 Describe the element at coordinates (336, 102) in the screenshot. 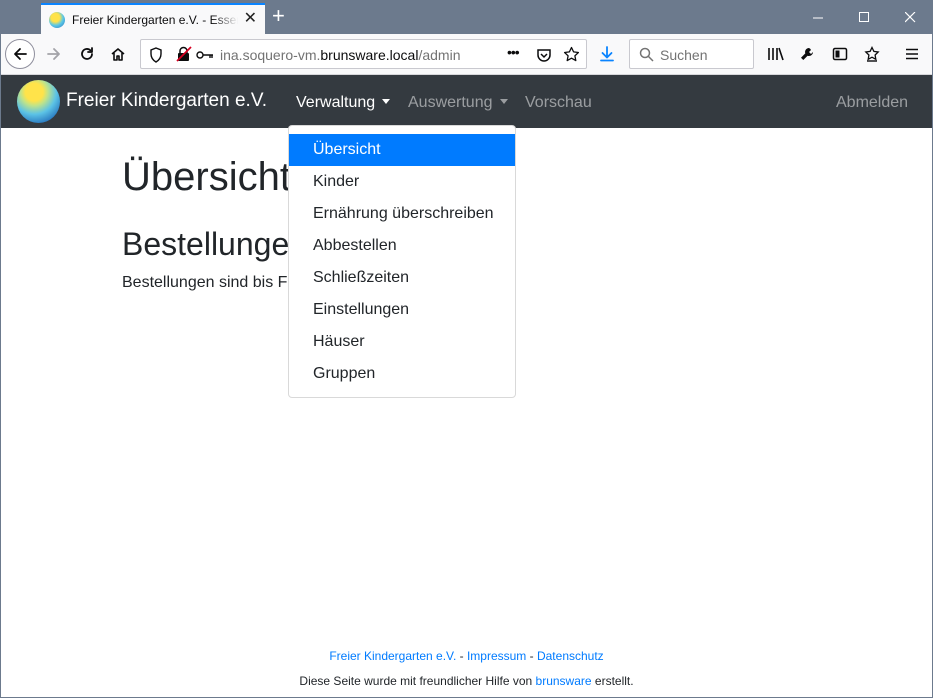

I see `nav-verwaltung-label: Verwaltung` at that location.